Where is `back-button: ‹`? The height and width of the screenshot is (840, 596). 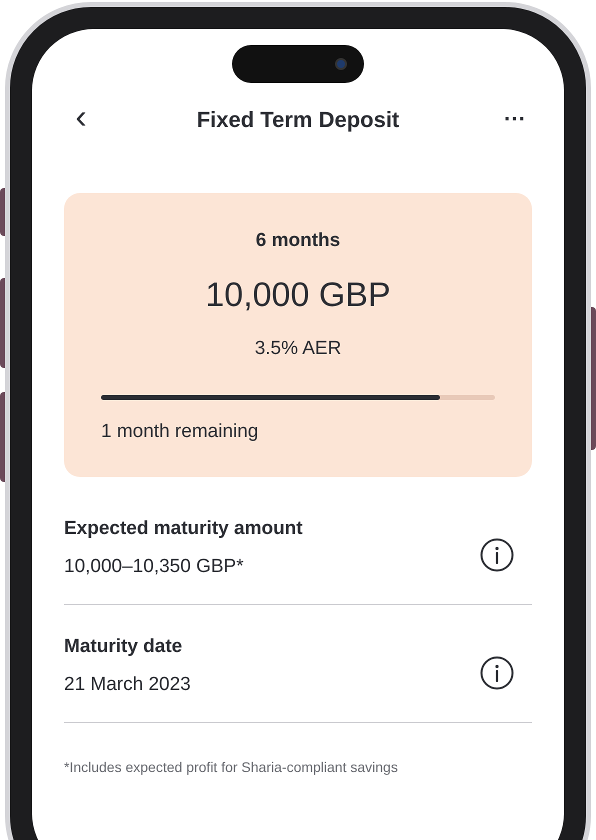 back-button: ‹ is located at coordinates (81, 117).